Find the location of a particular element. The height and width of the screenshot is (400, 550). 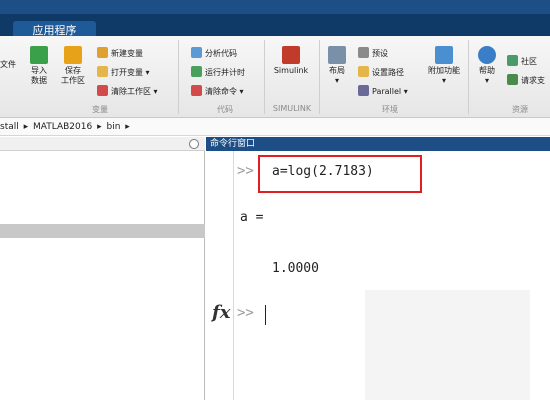

command-gutter is located at coordinates (220, 275).